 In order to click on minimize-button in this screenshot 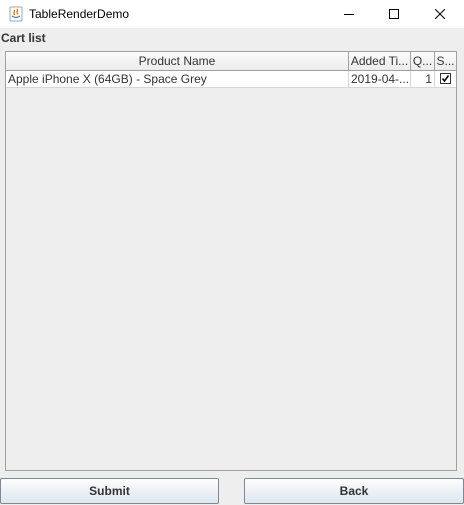, I will do `click(349, 14)`.